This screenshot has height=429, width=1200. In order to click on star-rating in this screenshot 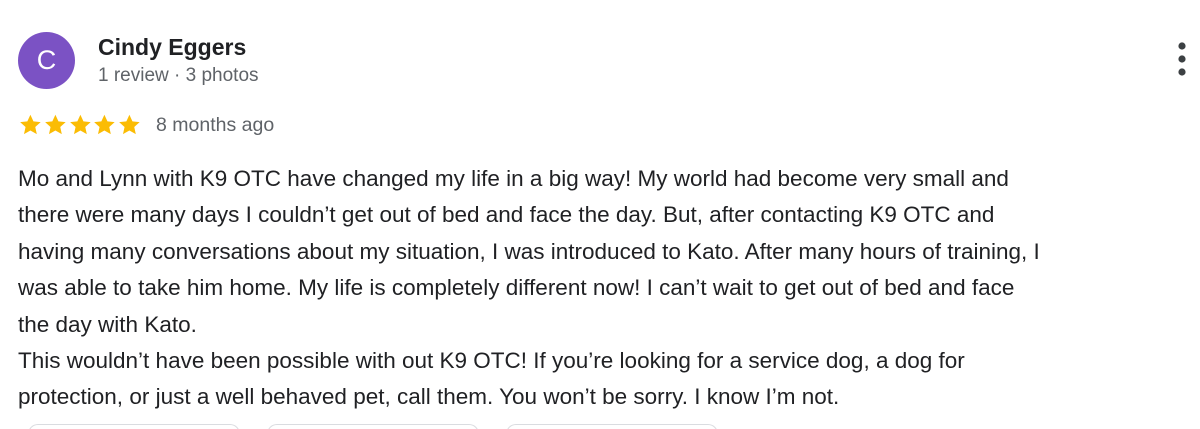, I will do `click(80, 125)`.